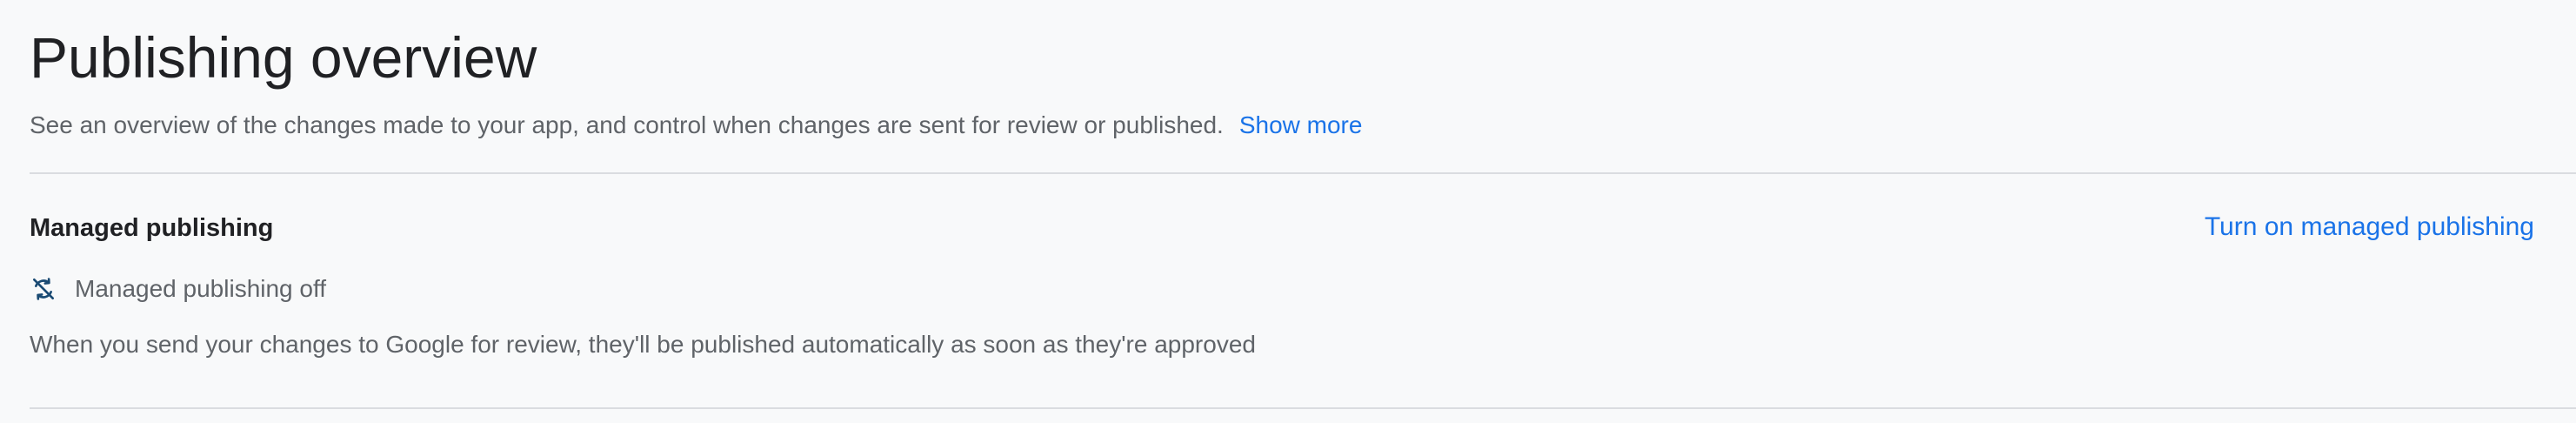 The width and height of the screenshot is (2576, 423). Describe the element at coordinates (1301, 125) in the screenshot. I see `show-more-link: Show more` at that location.